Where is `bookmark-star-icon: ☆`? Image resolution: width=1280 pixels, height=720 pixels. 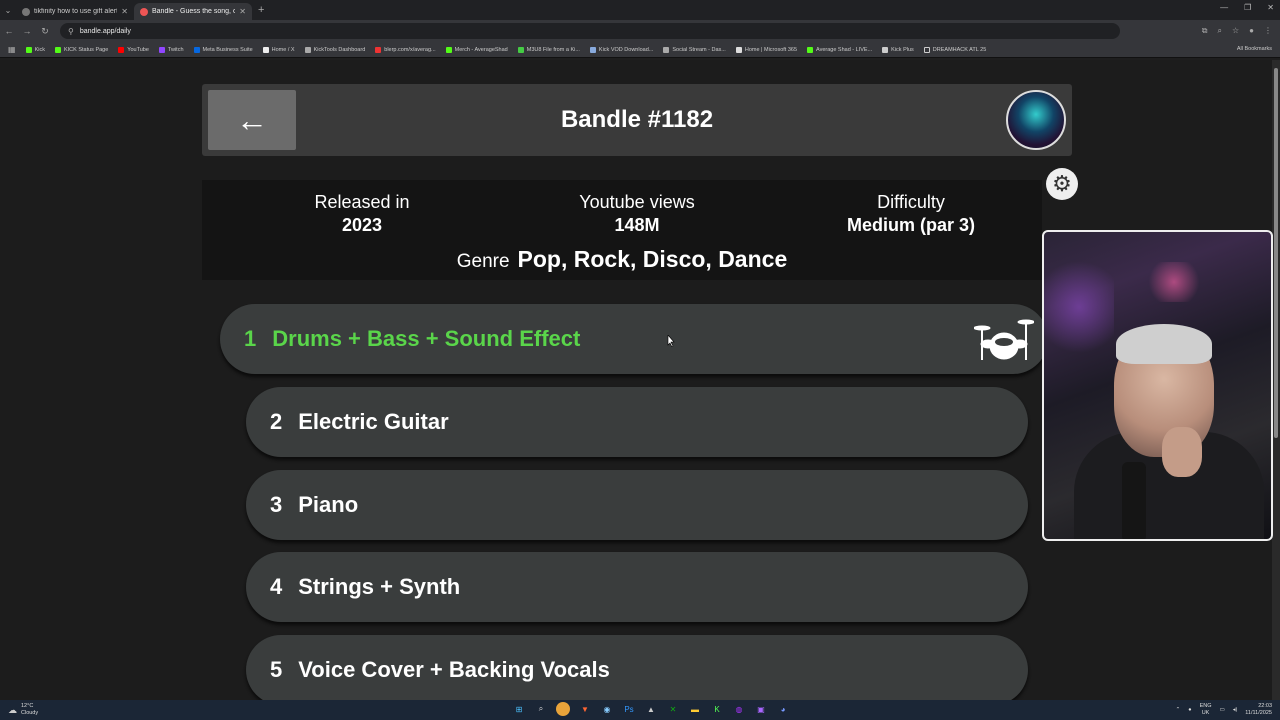 bookmark-star-icon: ☆ is located at coordinates (1235, 31).